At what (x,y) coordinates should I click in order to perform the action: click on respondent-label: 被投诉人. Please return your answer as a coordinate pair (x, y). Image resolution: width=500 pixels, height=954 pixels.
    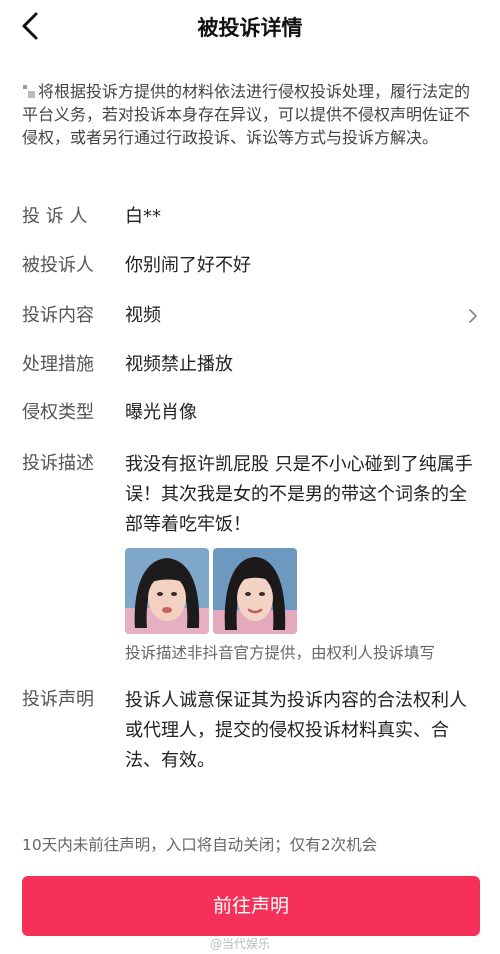
    Looking at the image, I should click on (58, 265).